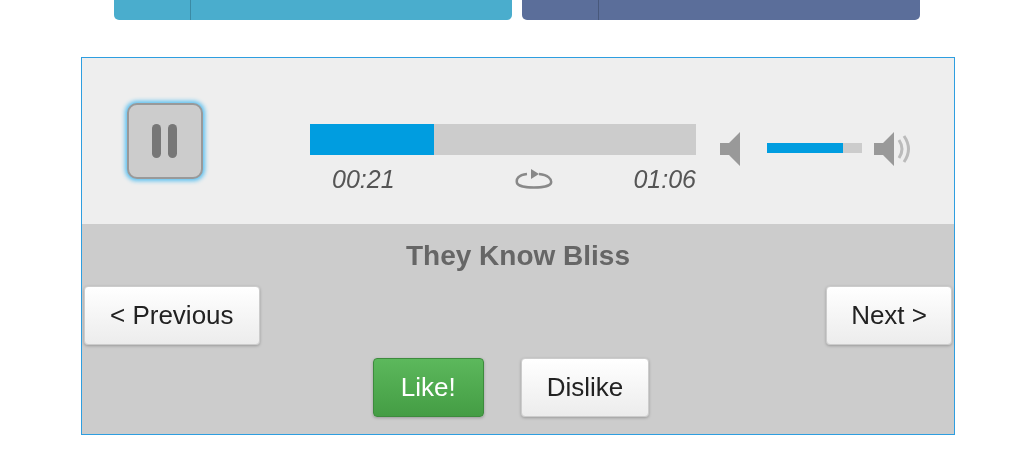  I want to click on track-title: They Know Bliss, so click(517, 256).